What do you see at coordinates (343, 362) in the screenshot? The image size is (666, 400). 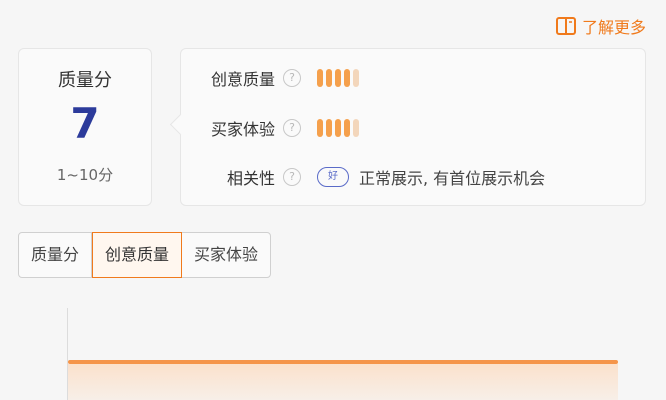 I see `chart-line` at bounding box center [343, 362].